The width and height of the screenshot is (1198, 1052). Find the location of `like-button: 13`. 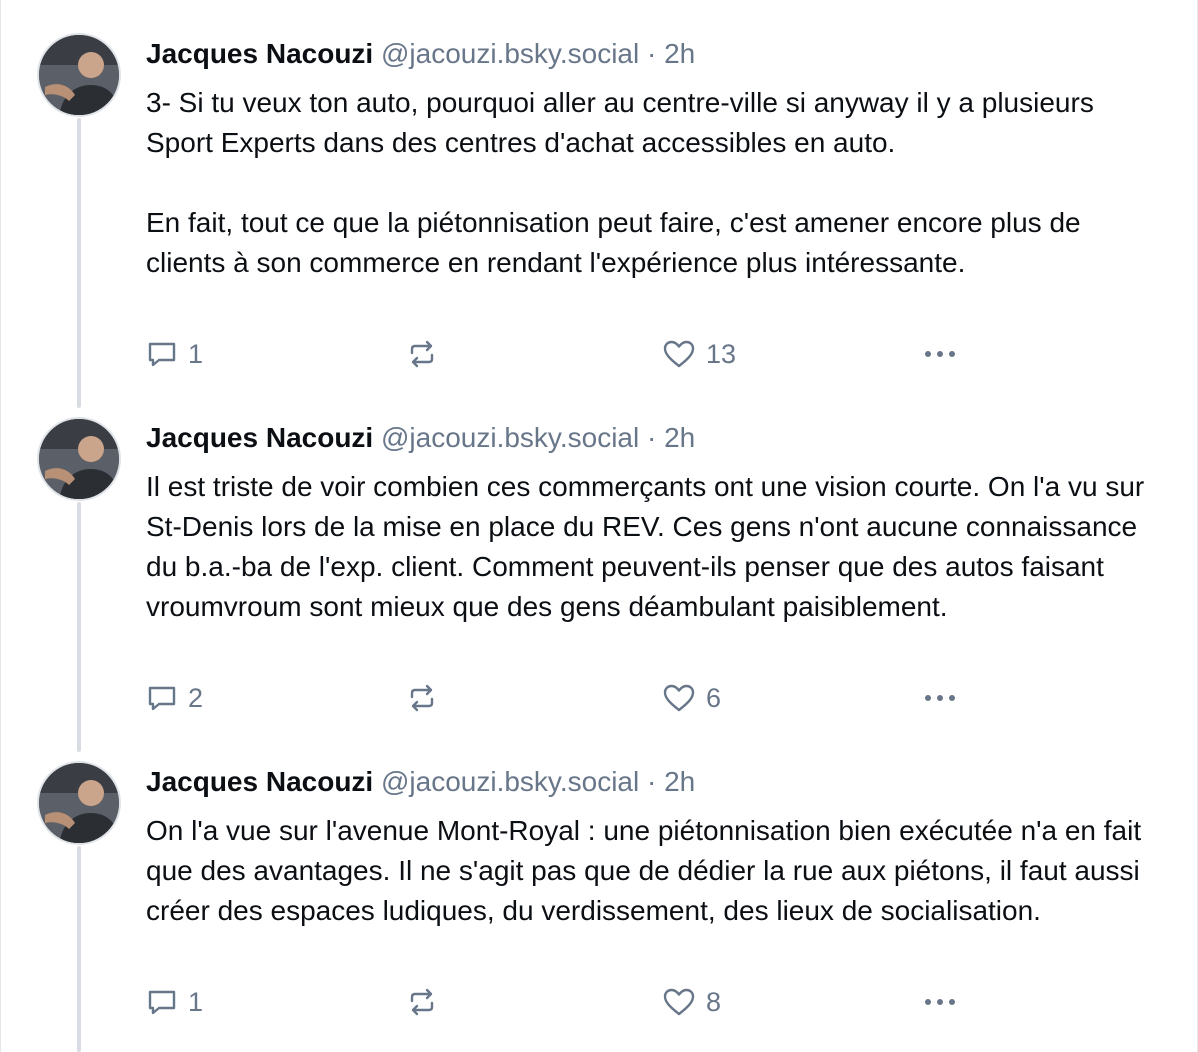

like-button: 13 is located at coordinates (699, 354).